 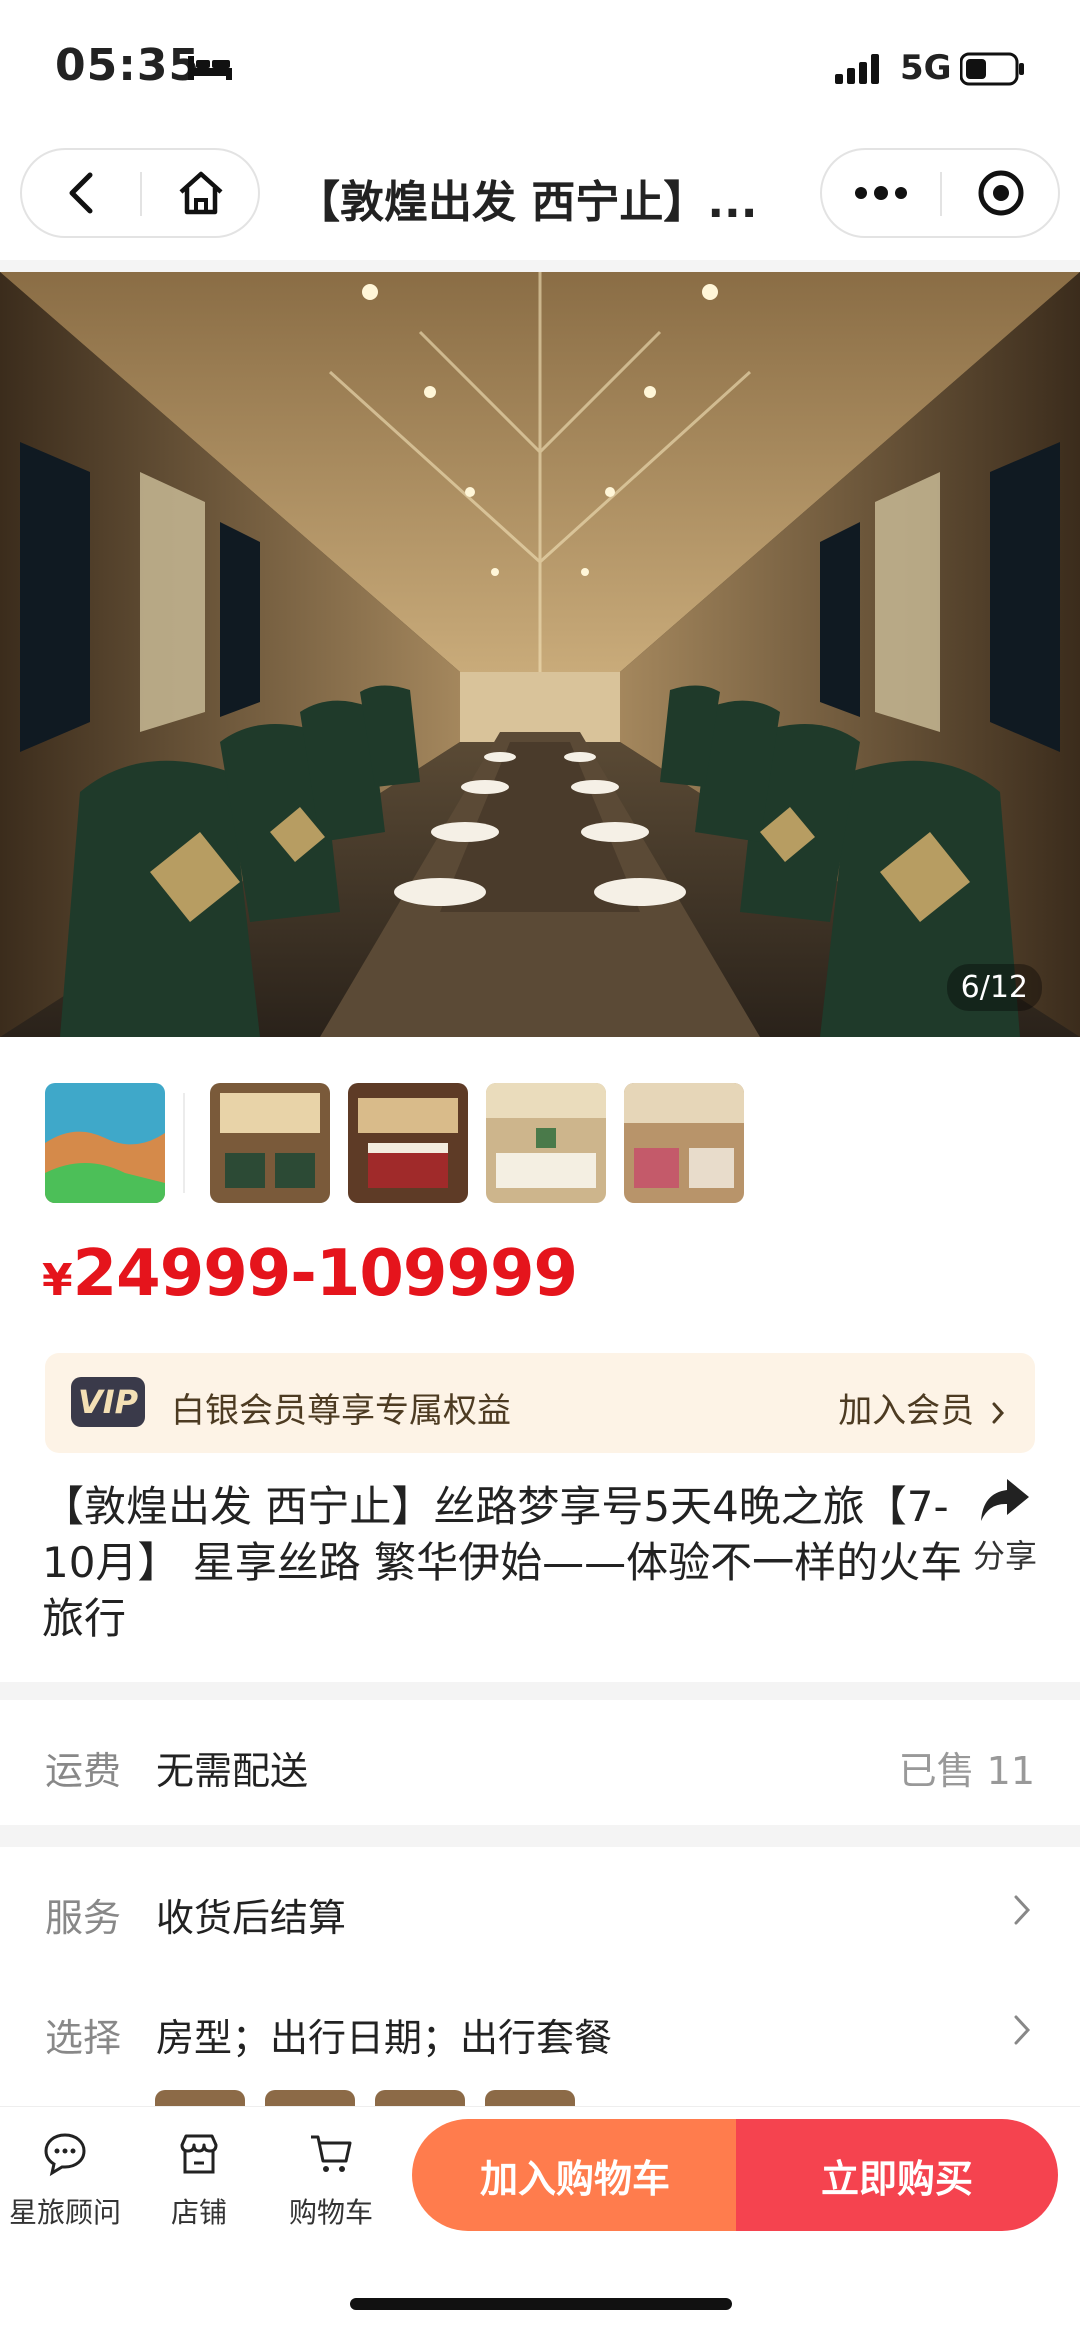 What do you see at coordinates (199, 2154) in the screenshot?
I see `store-icon` at bounding box center [199, 2154].